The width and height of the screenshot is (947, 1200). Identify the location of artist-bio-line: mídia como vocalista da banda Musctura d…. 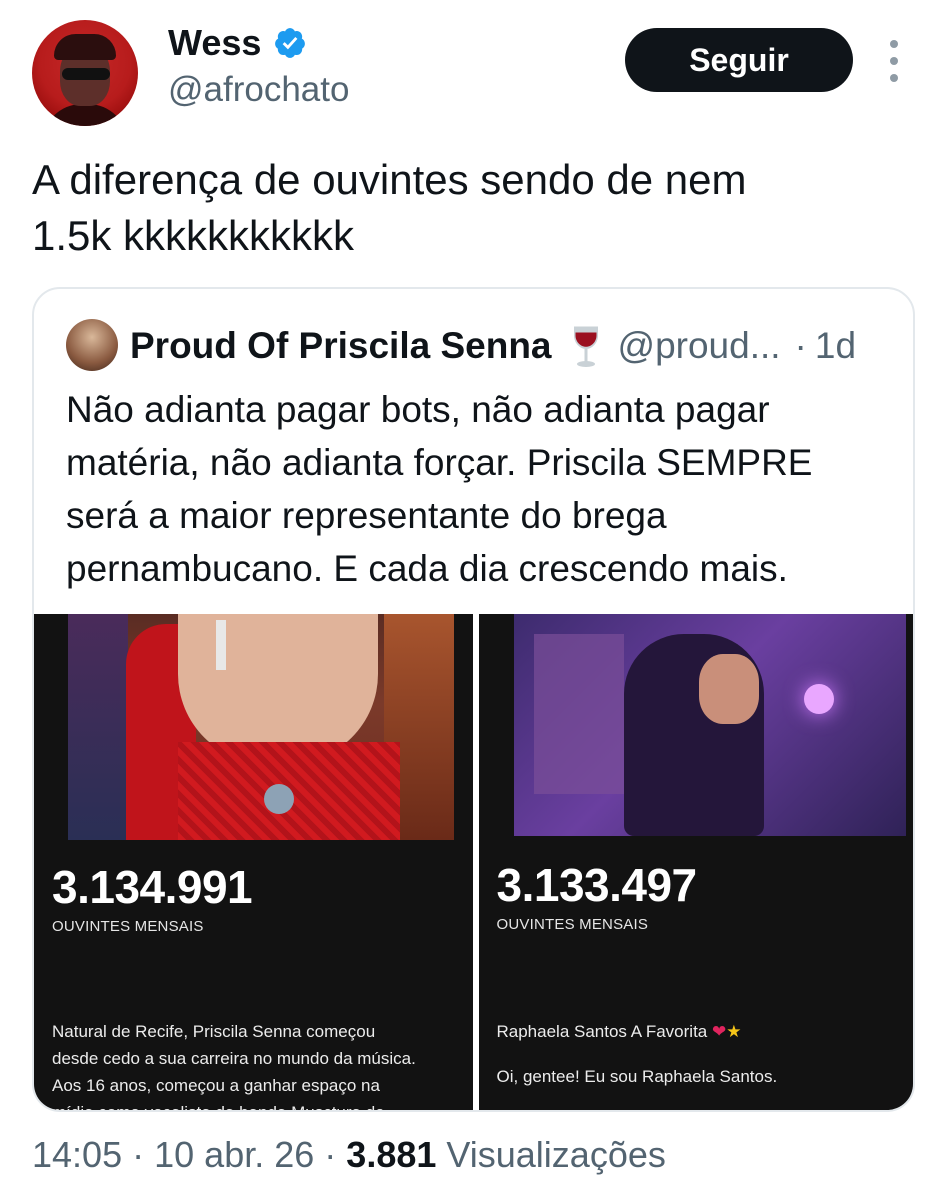
(262, 1104).